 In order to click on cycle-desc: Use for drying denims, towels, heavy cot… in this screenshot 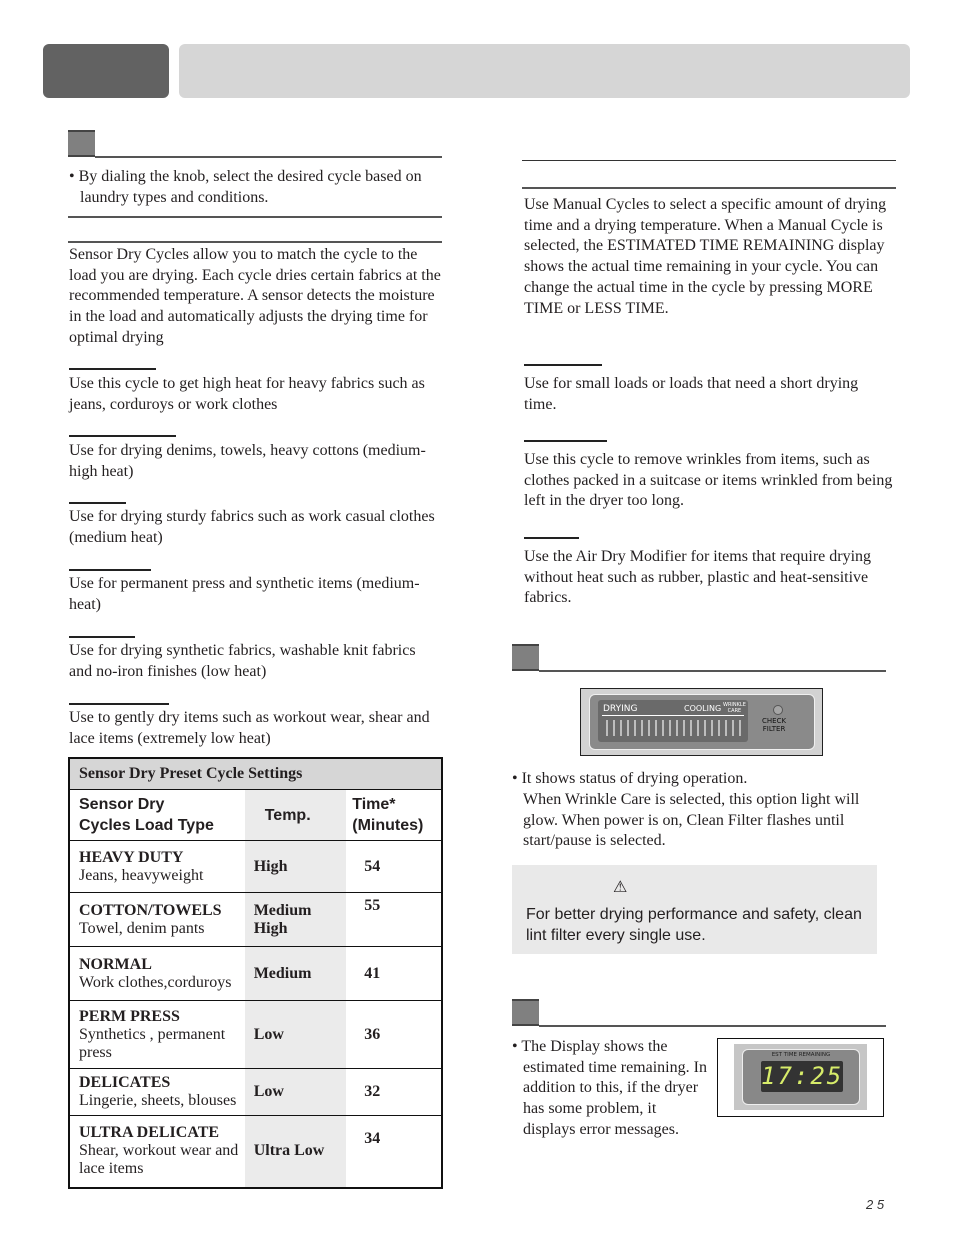, I will do `click(247, 461)`.